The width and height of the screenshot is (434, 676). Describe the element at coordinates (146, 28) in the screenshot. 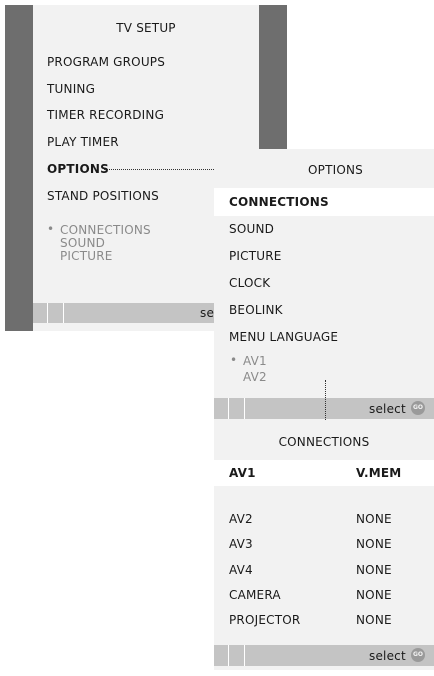

I see `menu-title: TV SETUP` at that location.